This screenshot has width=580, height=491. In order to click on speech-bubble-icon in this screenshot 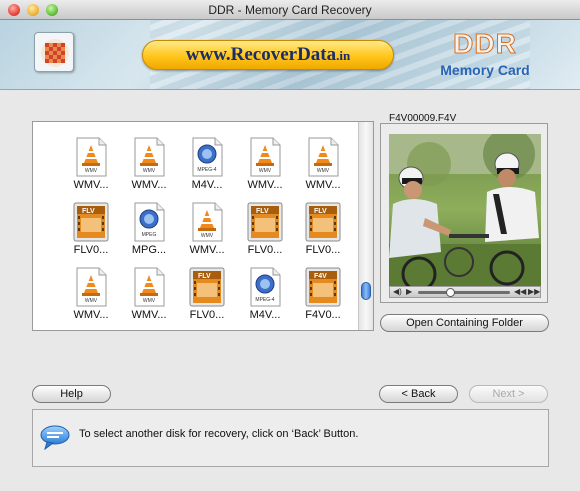, I will do `click(55, 439)`.